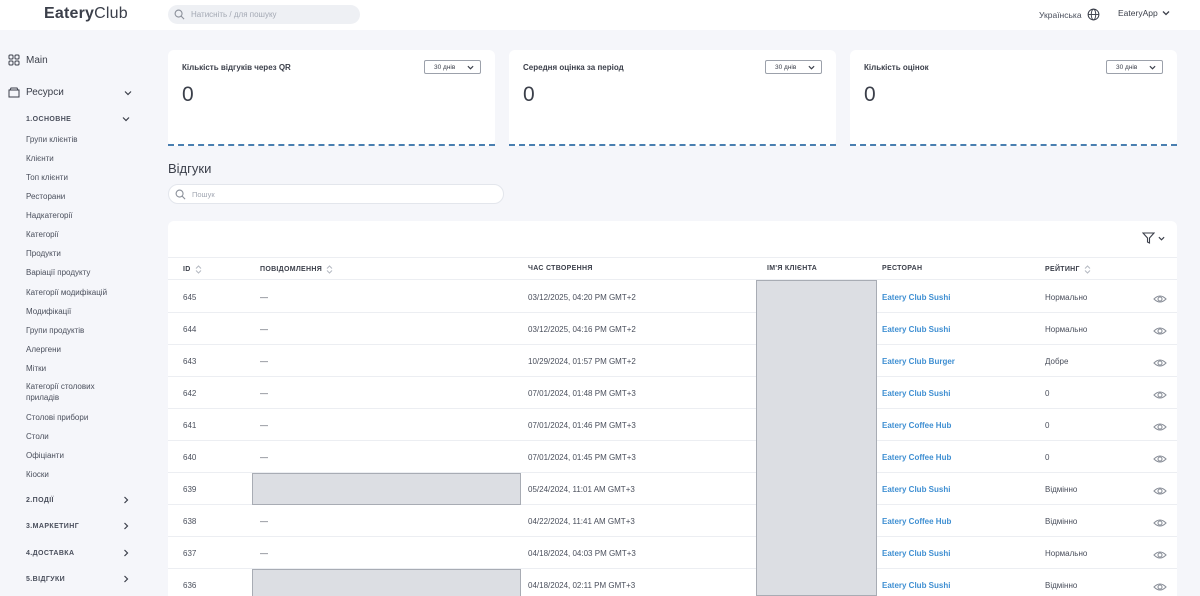 The width and height of the screenshot is (1200, 596). What do you see at coordinates (190, 393) in the screenshot?
I see `cell-id: 642` at bounding box center [190, 393].